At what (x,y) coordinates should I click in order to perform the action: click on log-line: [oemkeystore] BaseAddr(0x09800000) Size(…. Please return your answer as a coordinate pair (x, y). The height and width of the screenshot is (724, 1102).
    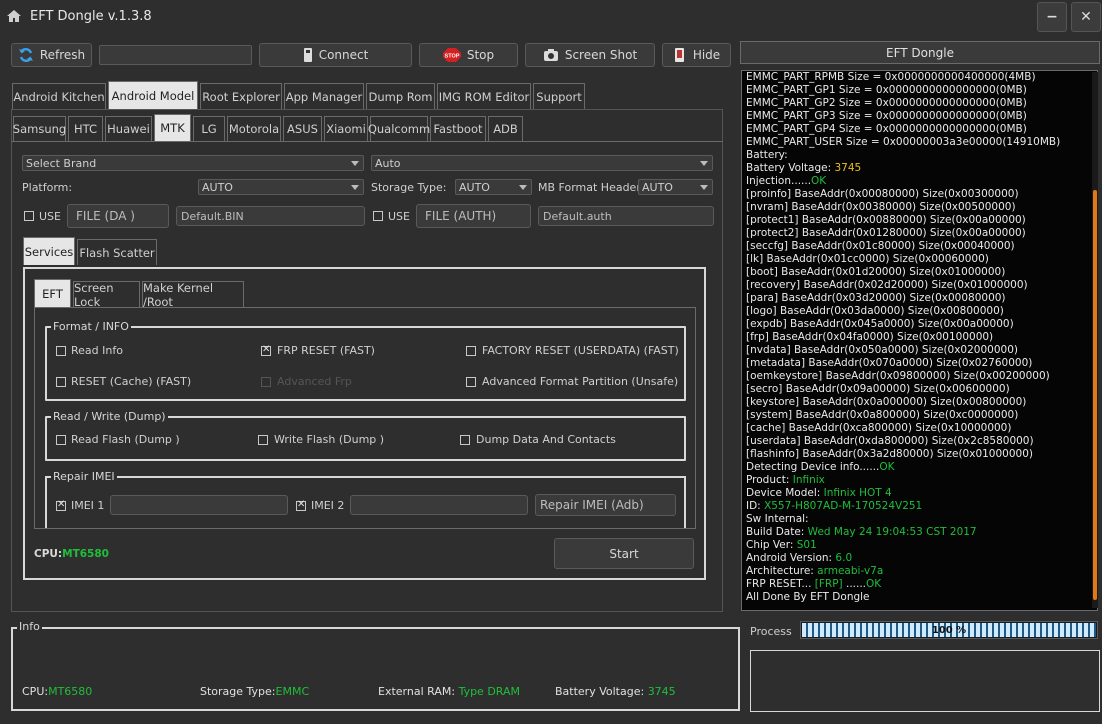
    Looking at the image, I should click on (919, 376).